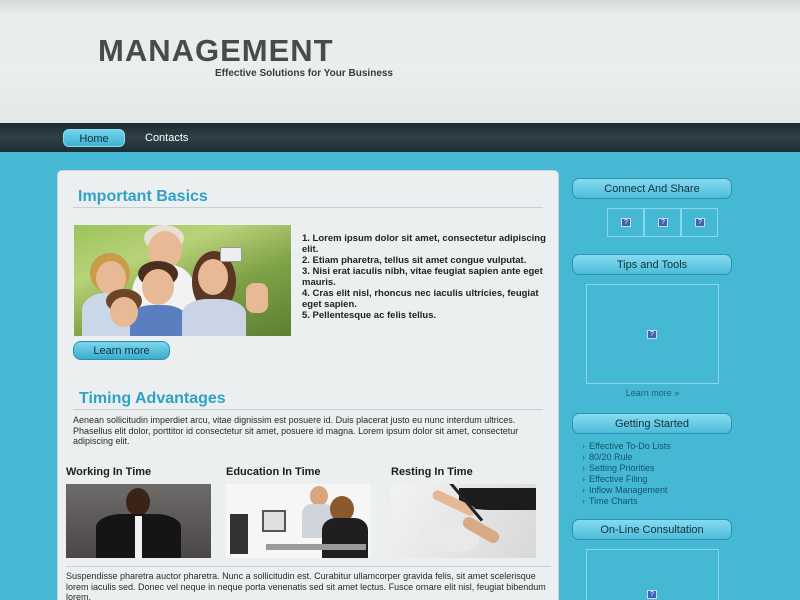  I want to click on nav-item-contacts: Contacts, so click(166, 138).